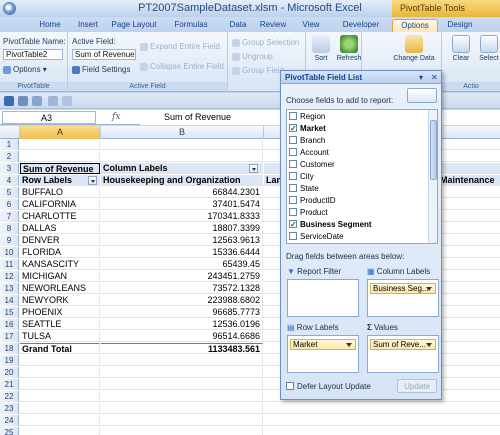 Image resolution: width=500 pixels, height=435 pixels. Describe the element at coordinates (9, 144) in the screenshot. I see `row-header: 1` at that location.